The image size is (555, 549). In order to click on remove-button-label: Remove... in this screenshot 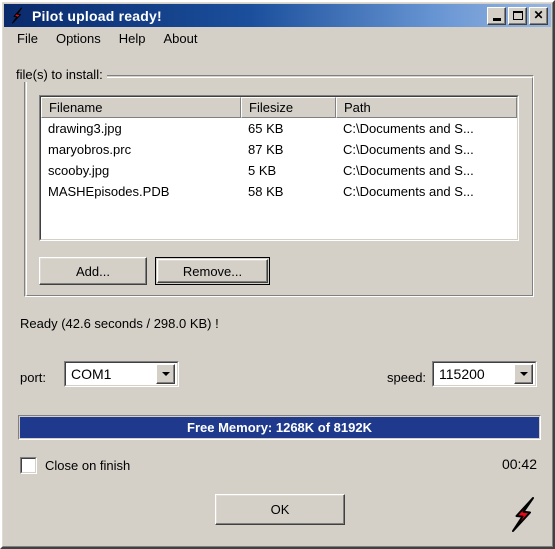, I will do `click(212, 271)`.